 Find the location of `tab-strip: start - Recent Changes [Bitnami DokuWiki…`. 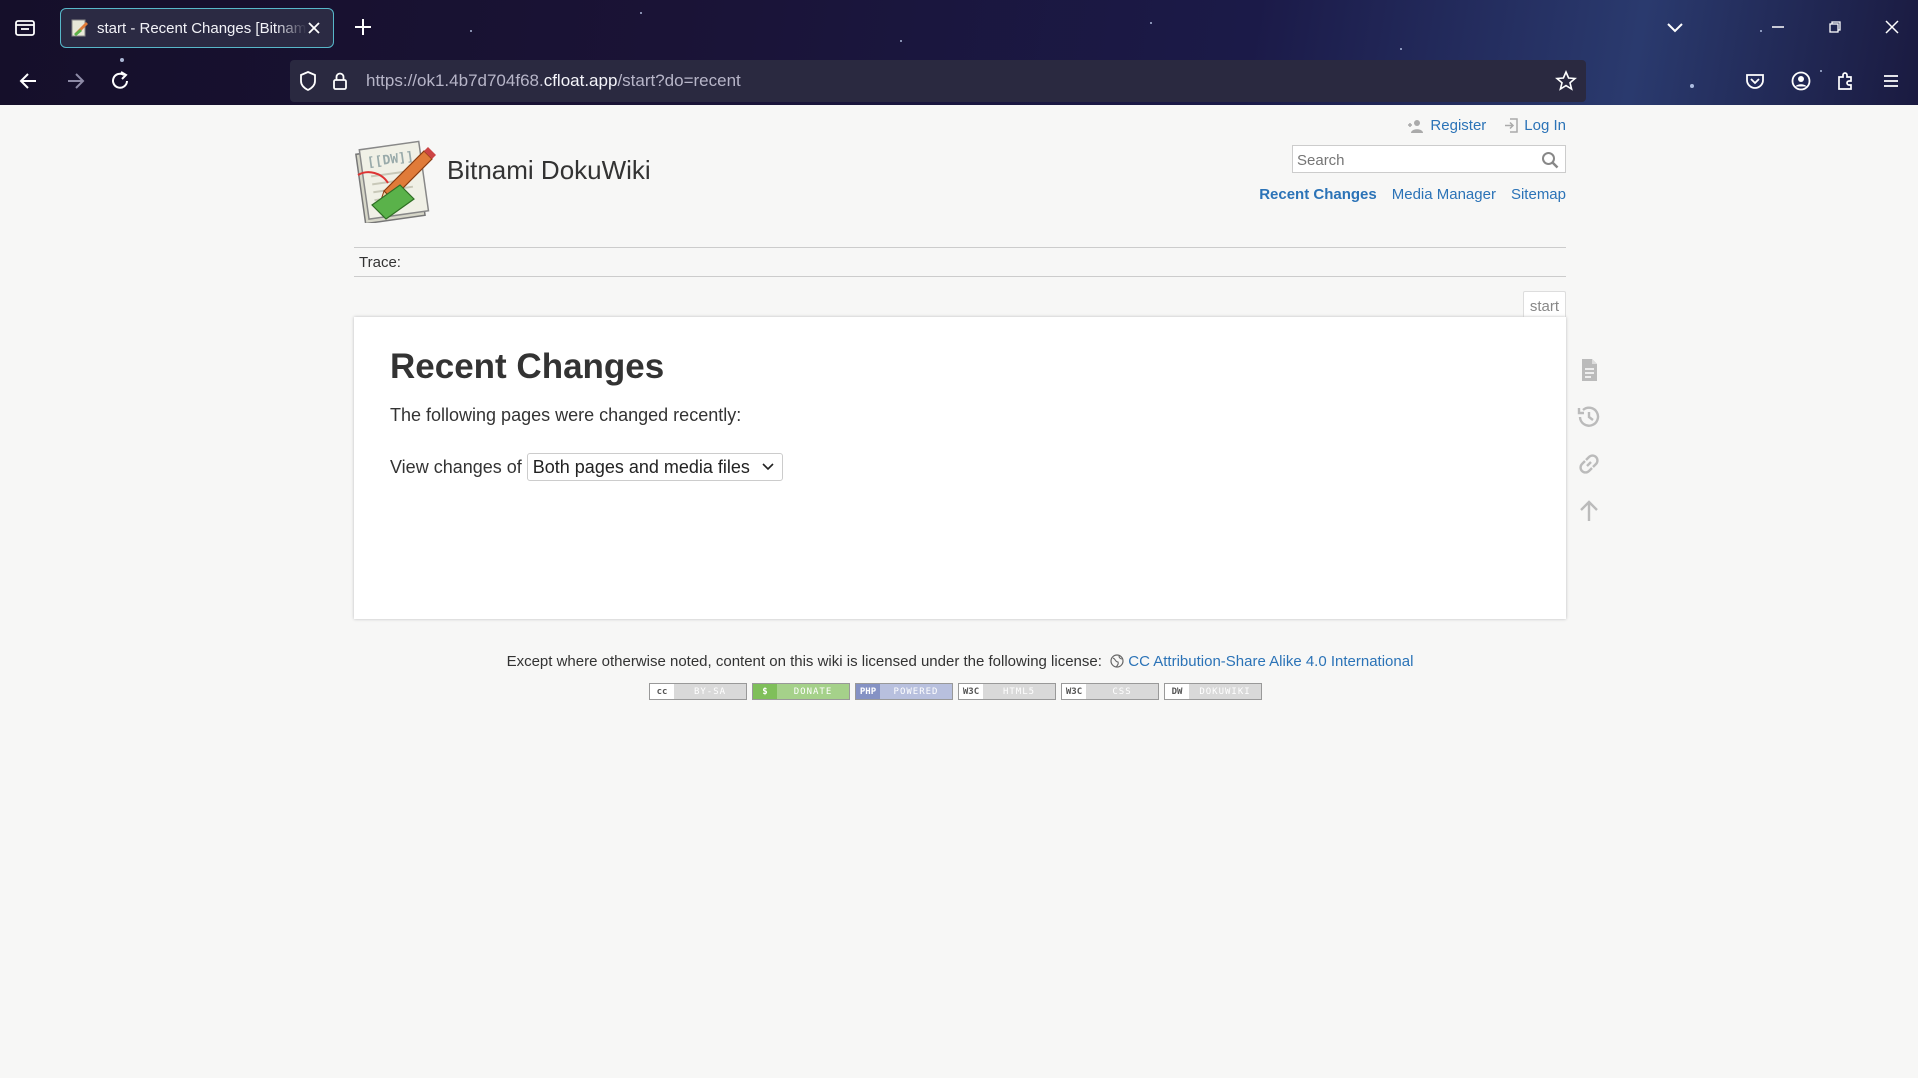

tab-strip: start - Recent Changes [Bitnami DokuWiki… is located at coordinates (959, 27).